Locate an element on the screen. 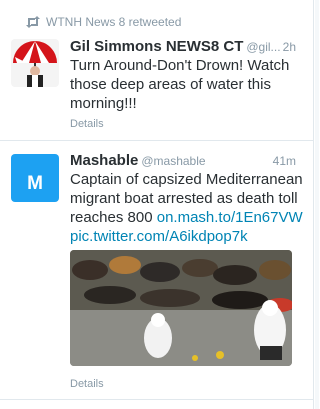 The width and height of the screenshot is (320, 409). avatar is located at coordinates (35, 63).